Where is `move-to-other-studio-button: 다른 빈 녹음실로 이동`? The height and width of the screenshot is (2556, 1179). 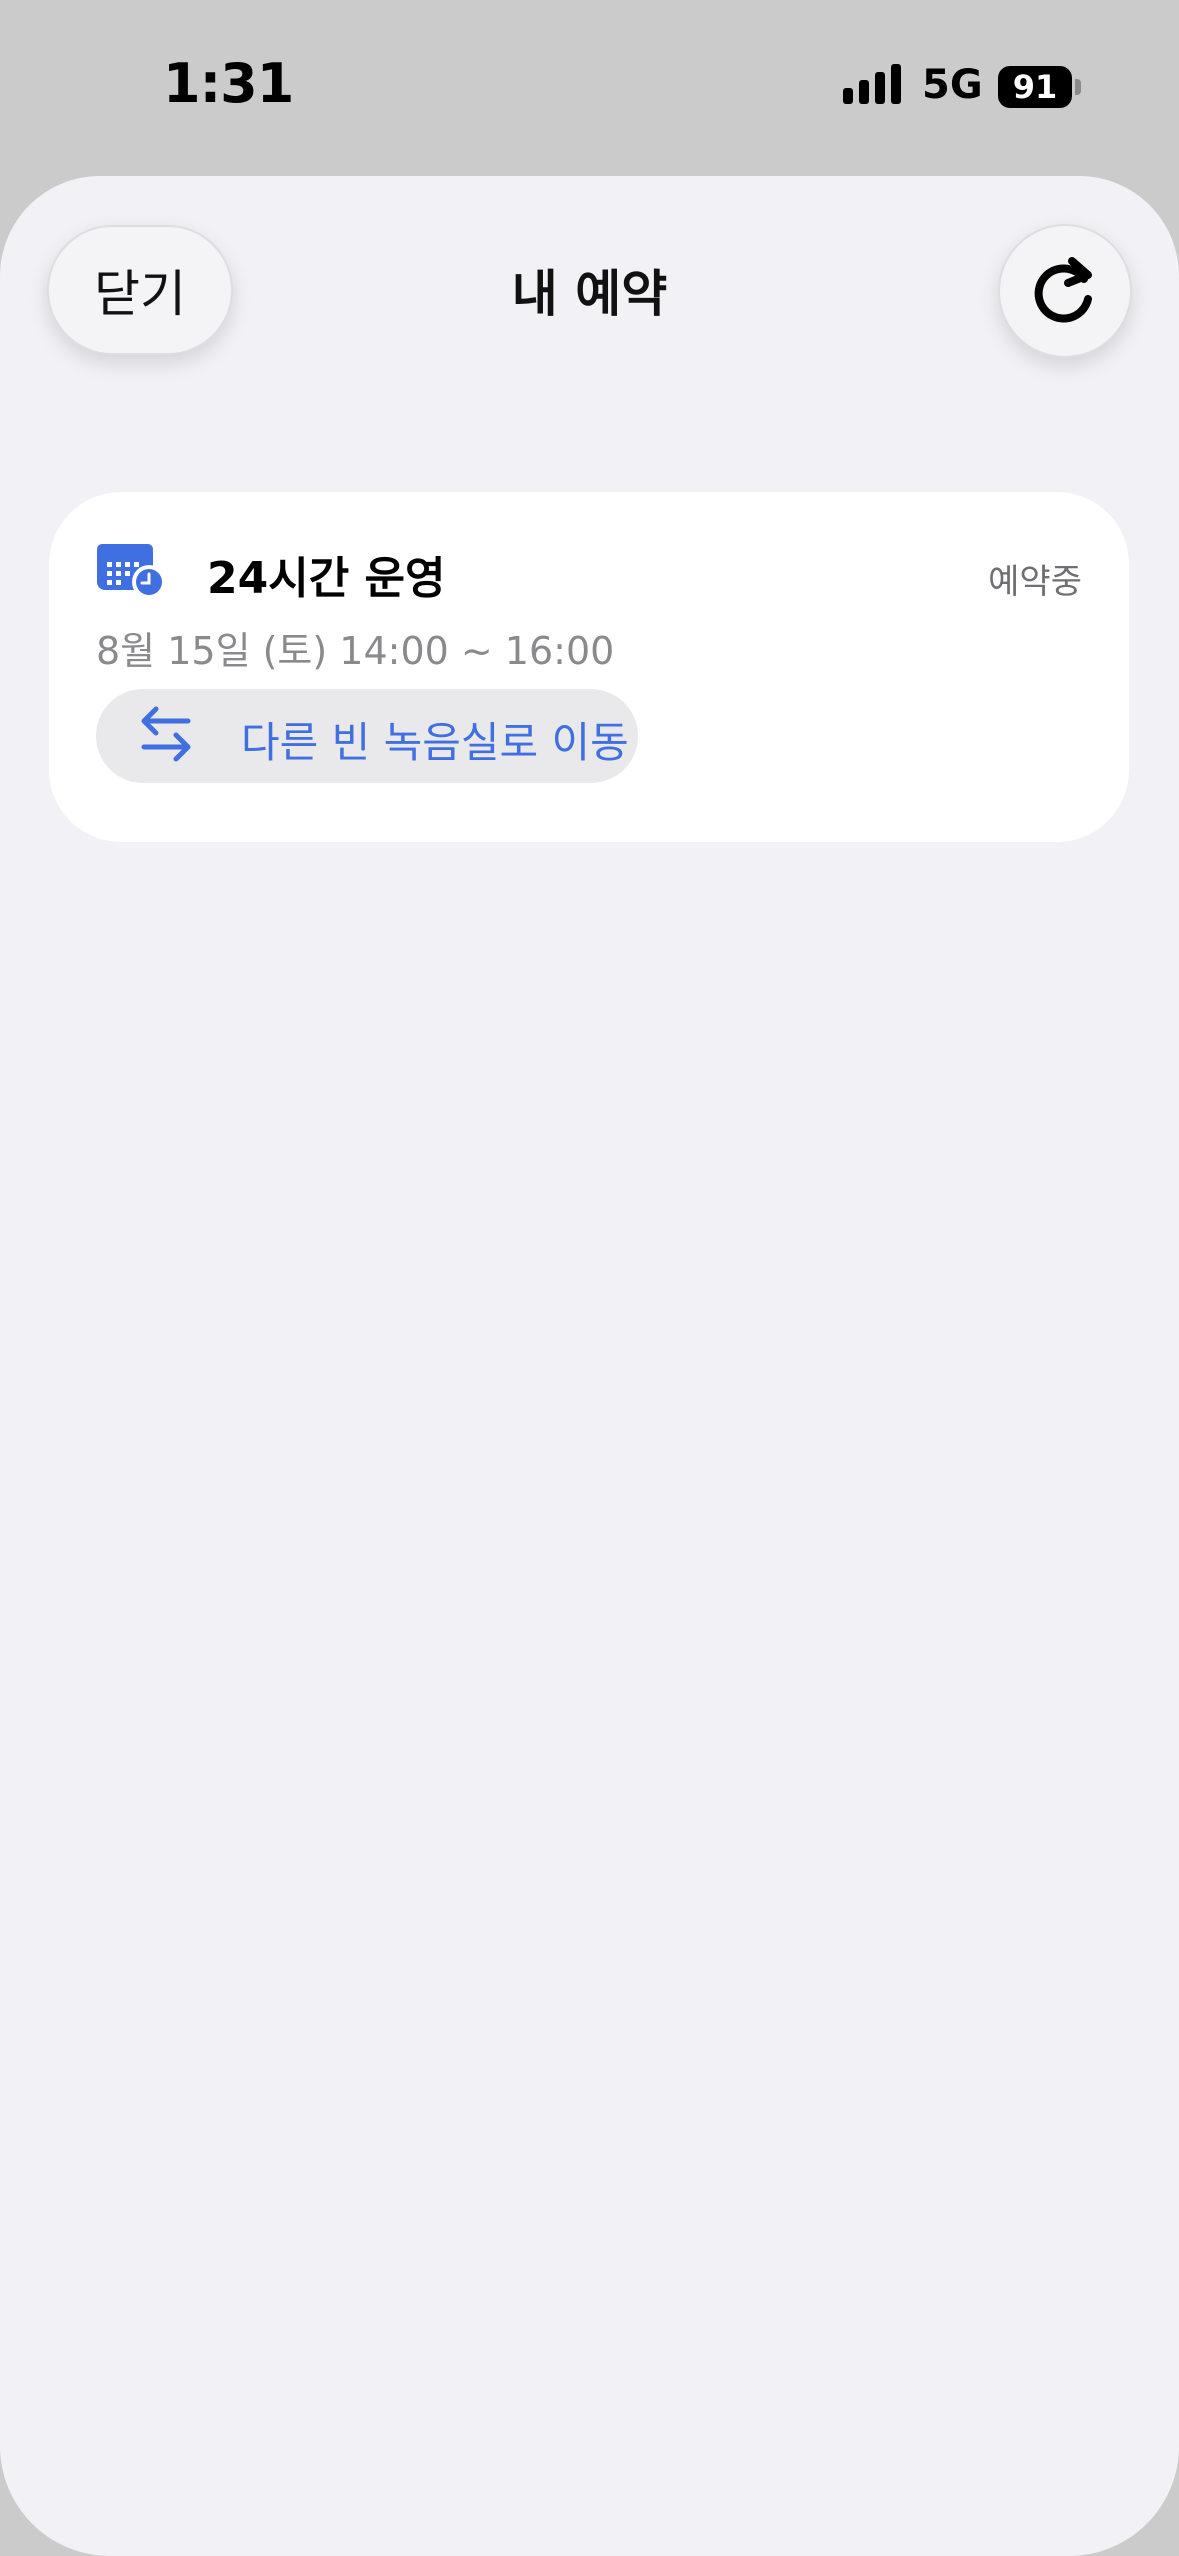 move-to-other-studio-button: 다른 빈 녹음실로 이동 is located at coordinates (367, 736).